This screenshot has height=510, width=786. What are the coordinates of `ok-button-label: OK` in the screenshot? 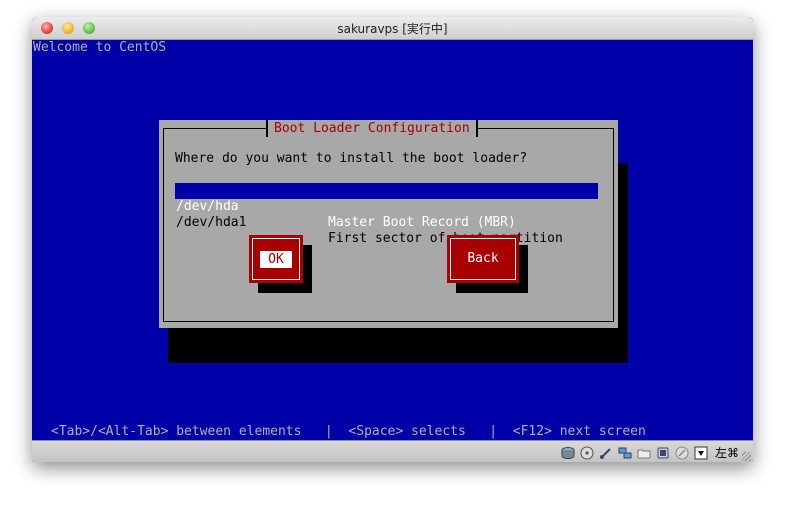 It's located at (276, 259).